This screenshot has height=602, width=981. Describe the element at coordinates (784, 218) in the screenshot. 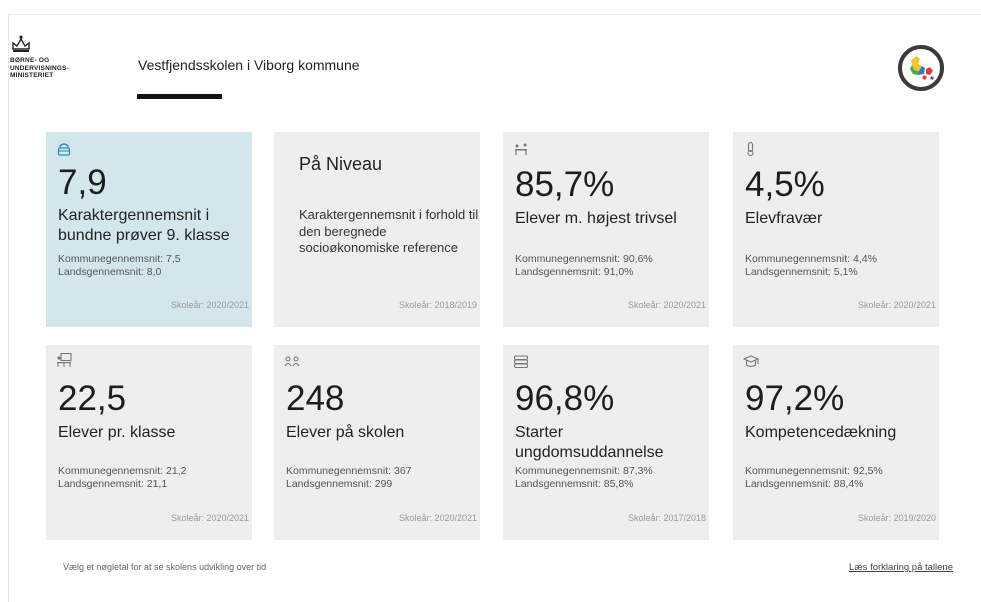

I see `card-label: Elevfravær` at that location.